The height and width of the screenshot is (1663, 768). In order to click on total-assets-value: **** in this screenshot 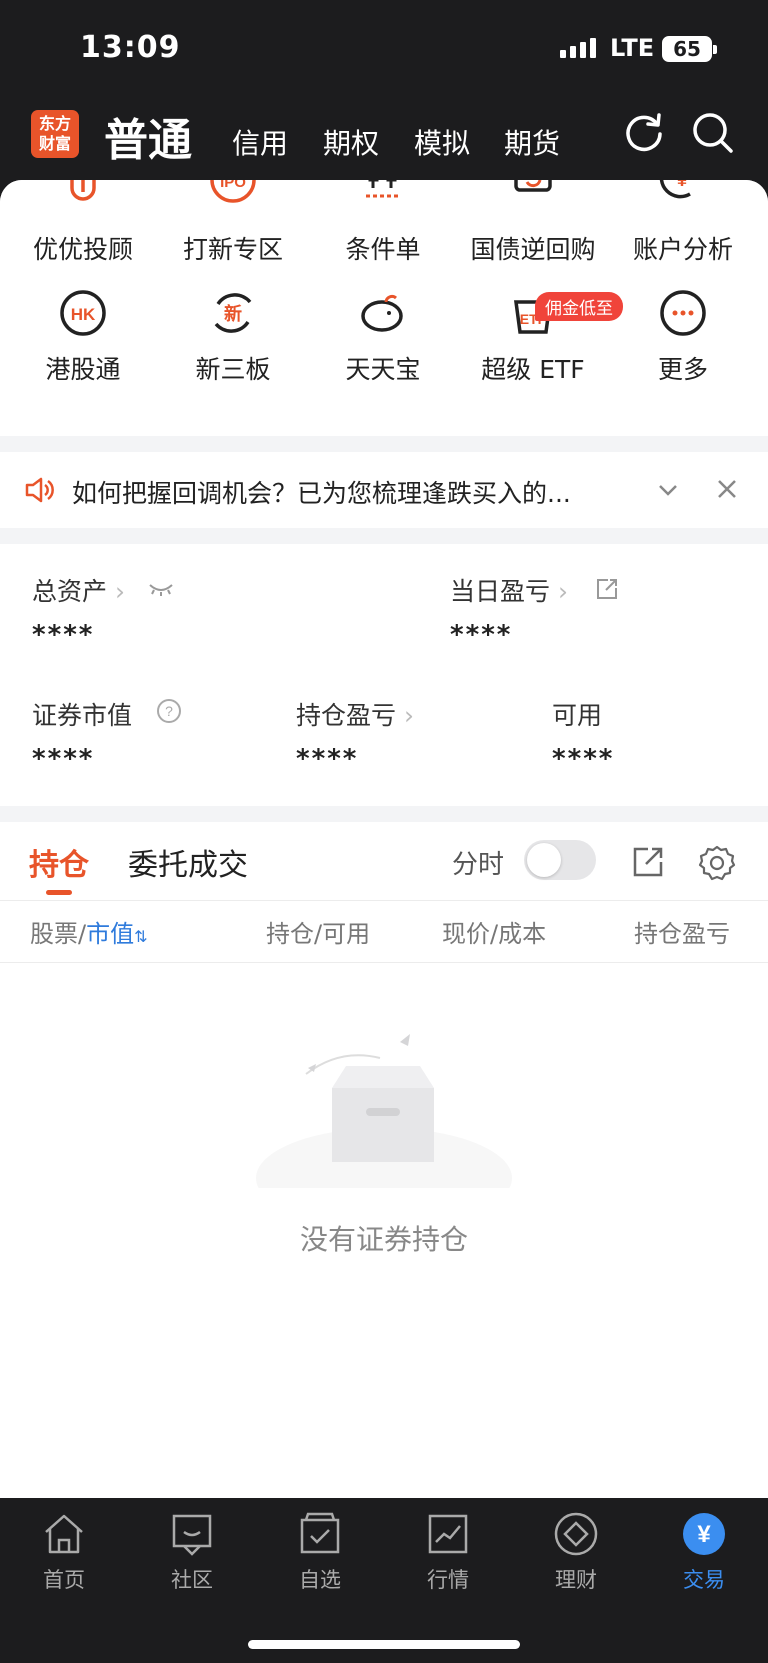, I will do `click(63, 635)`.